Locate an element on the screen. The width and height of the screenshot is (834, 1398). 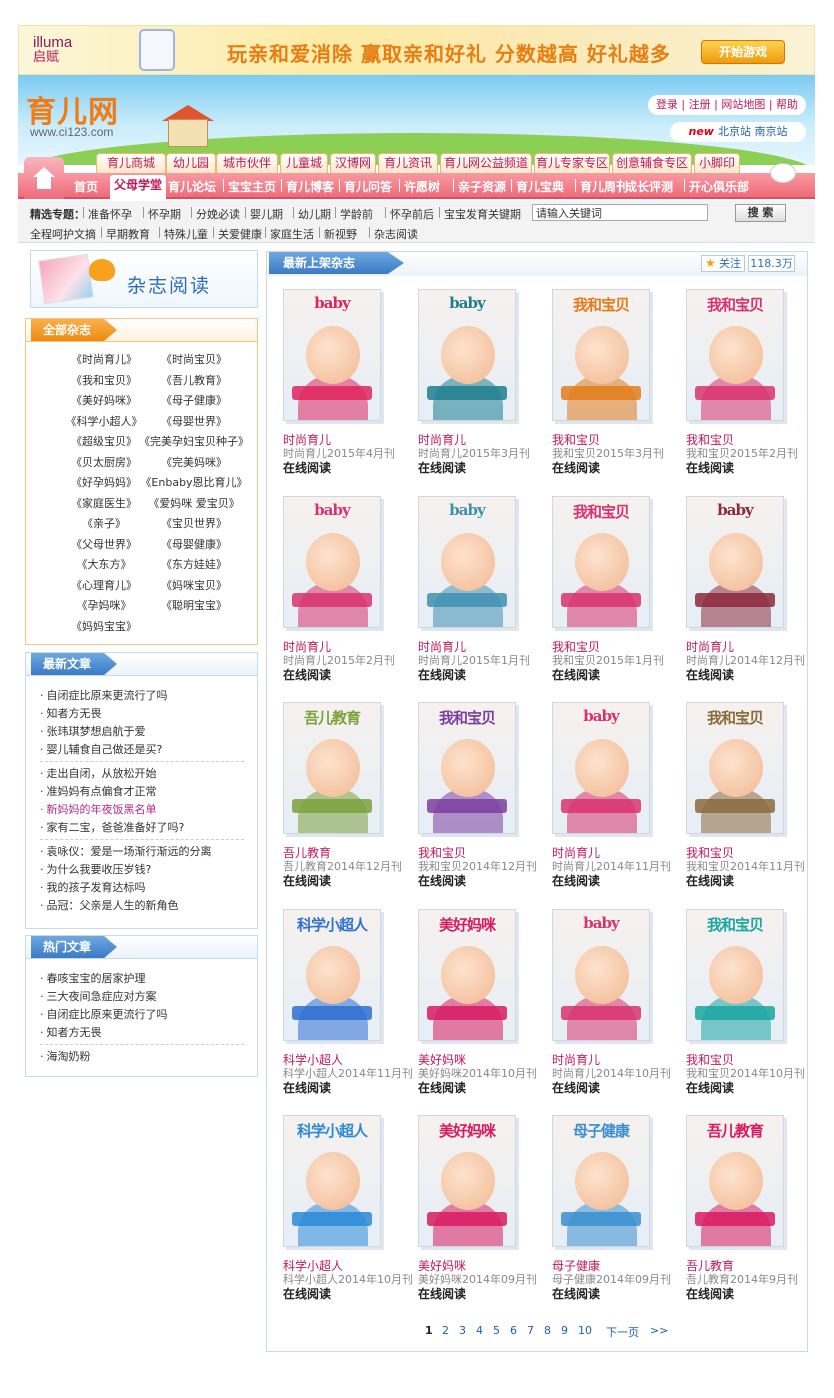
last-page-link: >> is located at coordinates (659, 1330).